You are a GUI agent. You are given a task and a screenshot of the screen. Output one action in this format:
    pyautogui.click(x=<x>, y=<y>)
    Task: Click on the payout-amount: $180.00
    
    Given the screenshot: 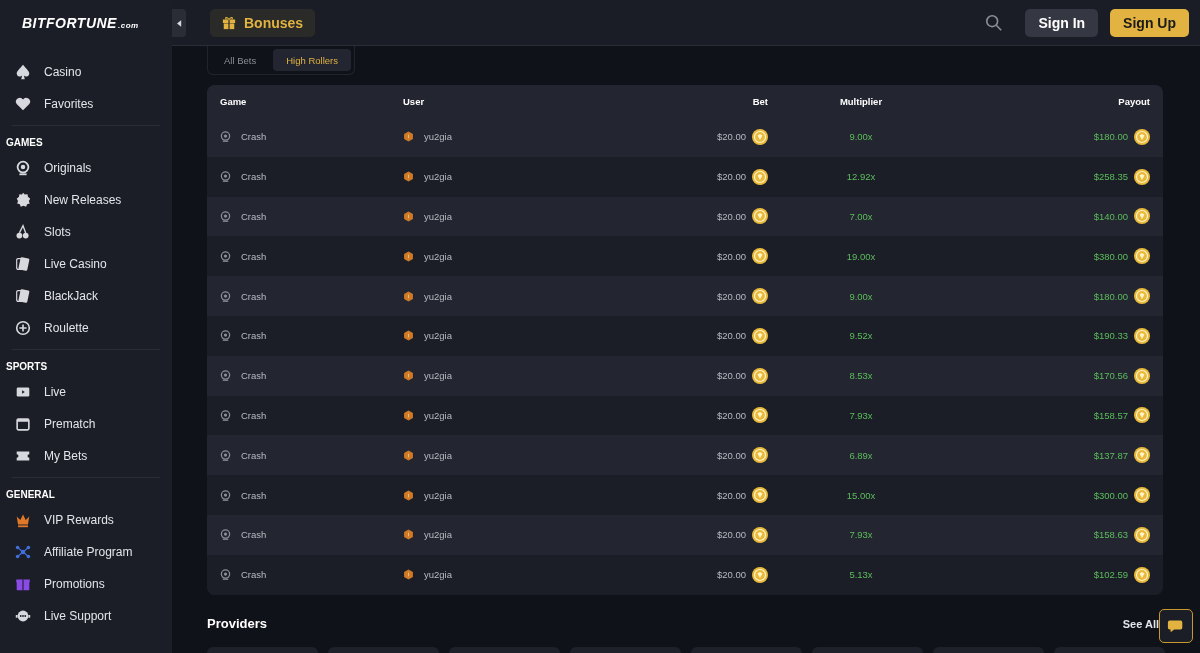 What is the action you would take?
    pyautogui.click(x=1110, y=137)
    